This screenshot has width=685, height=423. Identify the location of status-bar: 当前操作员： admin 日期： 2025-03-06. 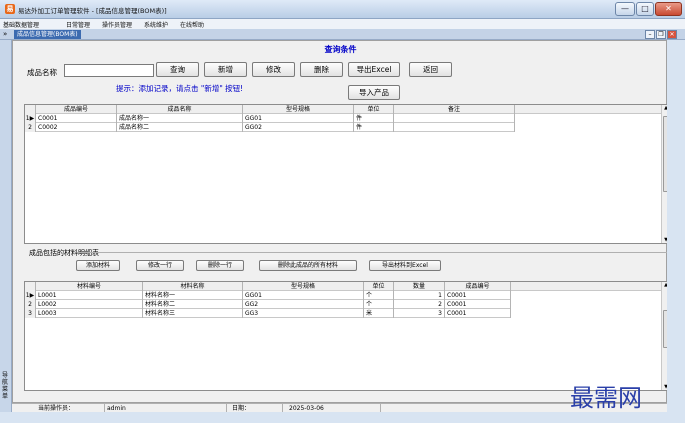
(339, 408).